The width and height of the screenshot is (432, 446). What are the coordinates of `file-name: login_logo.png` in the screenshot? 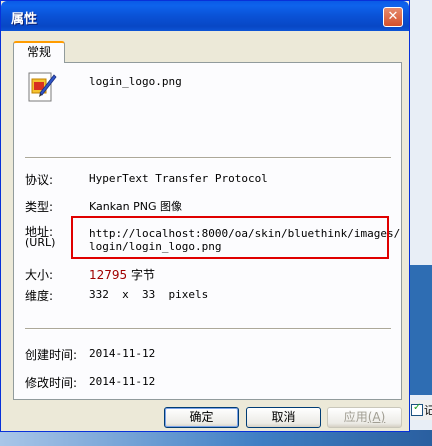 It's located at (135, 81).